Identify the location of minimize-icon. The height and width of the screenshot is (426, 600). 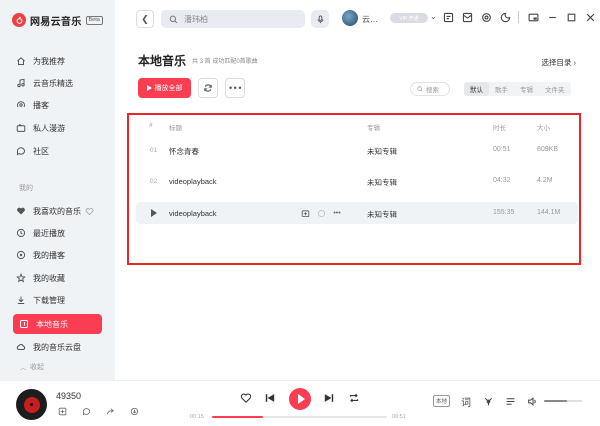
(552, 17).